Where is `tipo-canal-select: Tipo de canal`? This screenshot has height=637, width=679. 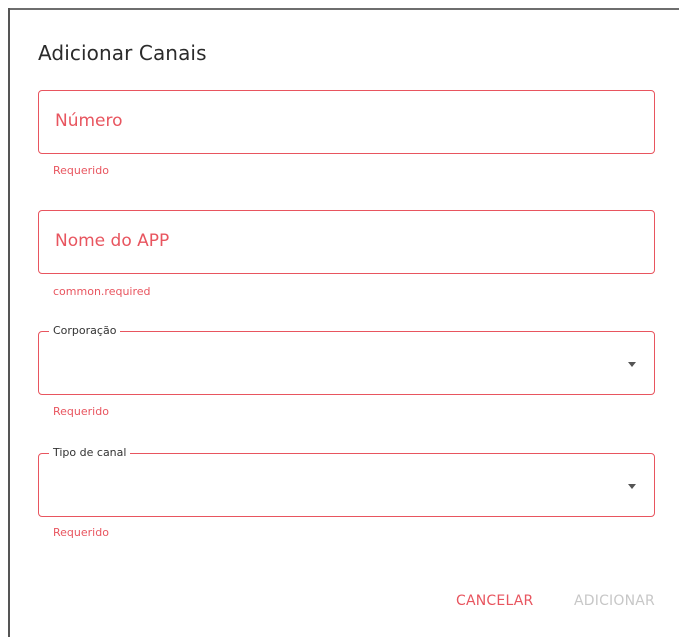
tipo-canal-select: Tipo de canal is located at coordinates (346, 481).